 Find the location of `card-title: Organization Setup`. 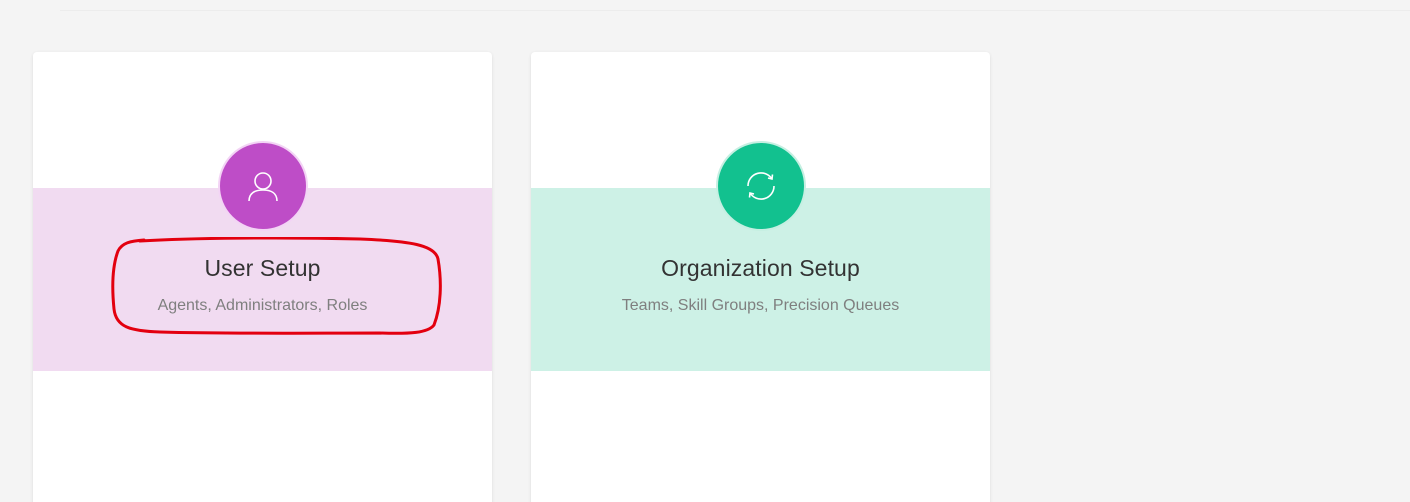

card-title: Organization Setup is located at coordinates (760, 268).